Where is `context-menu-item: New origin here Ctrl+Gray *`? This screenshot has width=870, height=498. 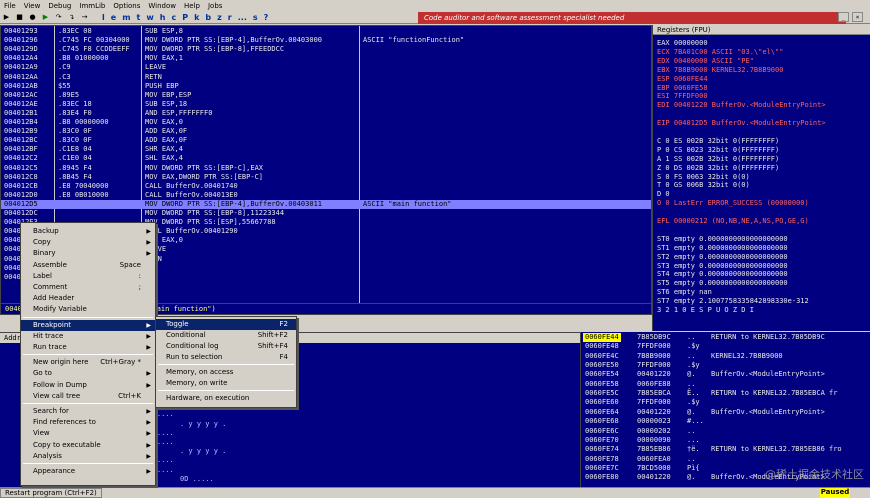
context-menu-item: New origin here Ctrl+Gray * is located at coordinates (88, 362).